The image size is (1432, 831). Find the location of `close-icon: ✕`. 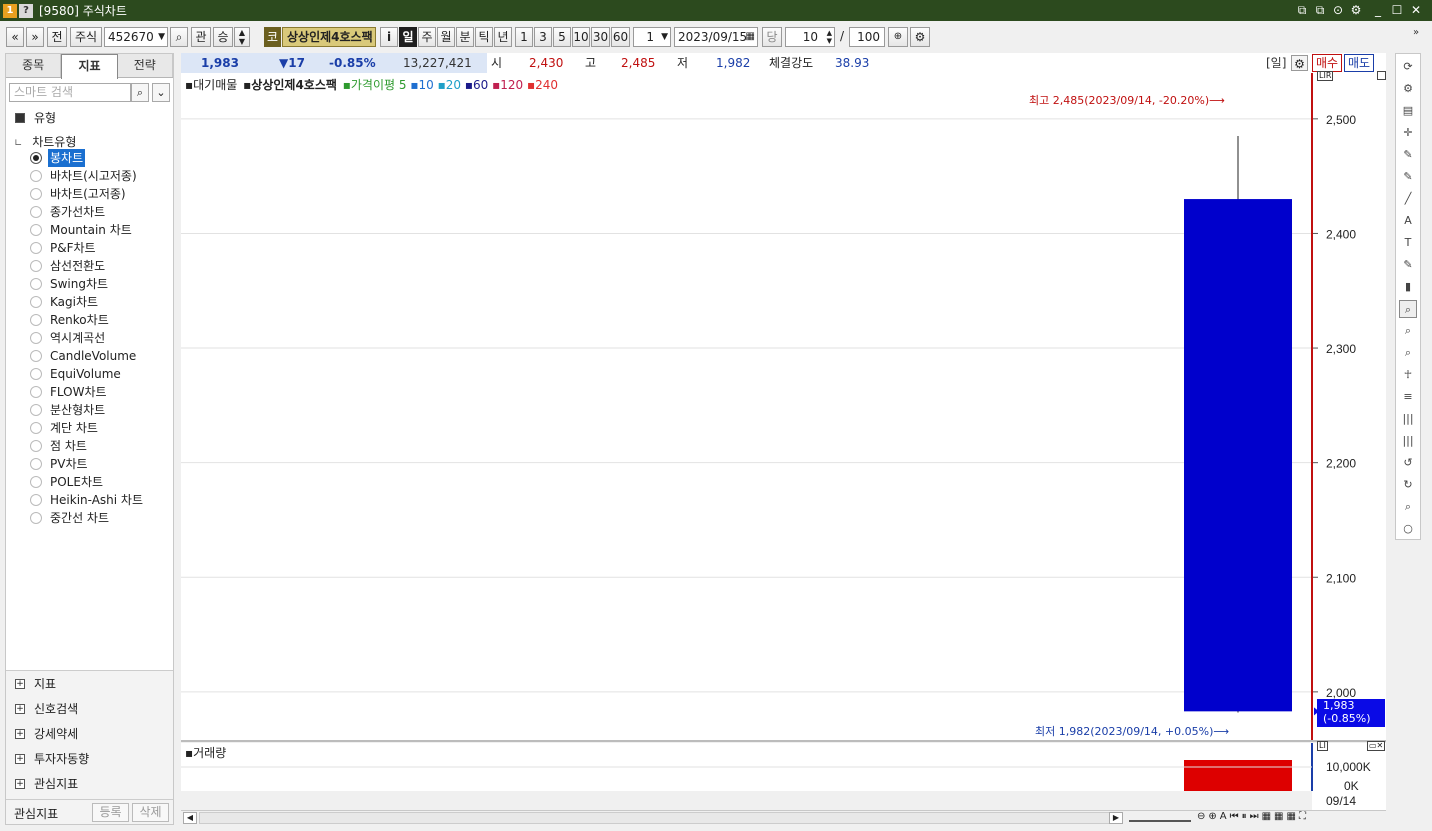

close-icon: ✕ is located at coordinates (1416, 10).